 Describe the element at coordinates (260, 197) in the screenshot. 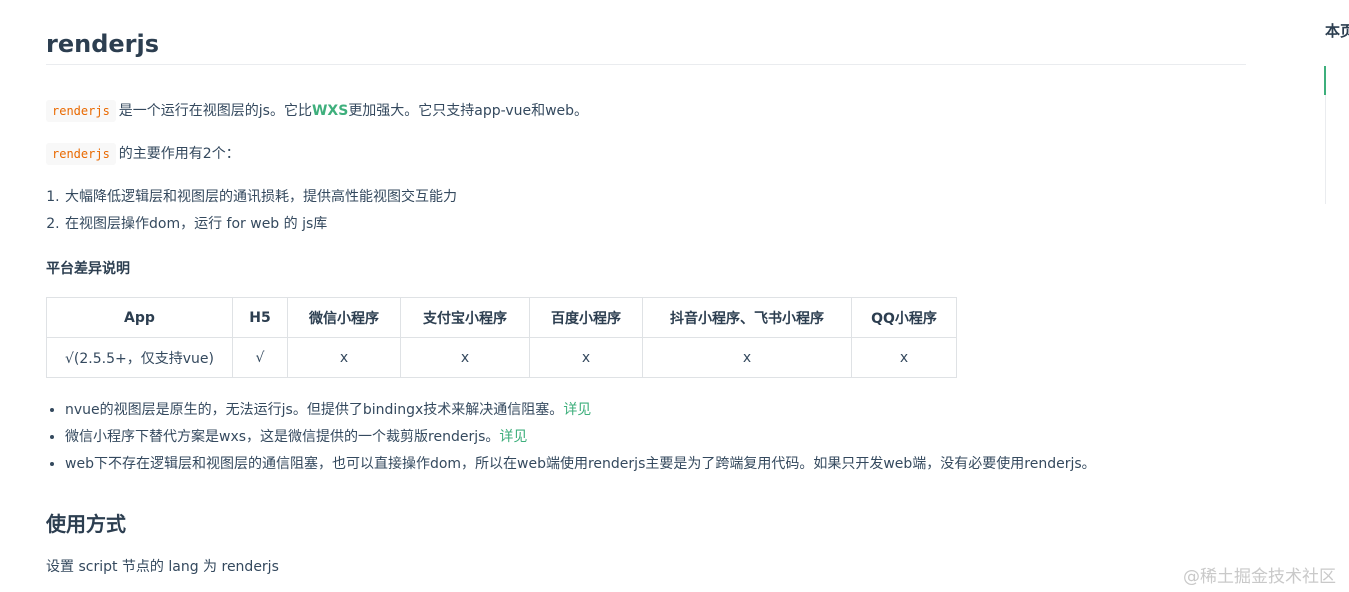

I see `list-item: 大幅降低逻辑层和视图层的通讯损耗，提供高性能视图交互能力` at that location.